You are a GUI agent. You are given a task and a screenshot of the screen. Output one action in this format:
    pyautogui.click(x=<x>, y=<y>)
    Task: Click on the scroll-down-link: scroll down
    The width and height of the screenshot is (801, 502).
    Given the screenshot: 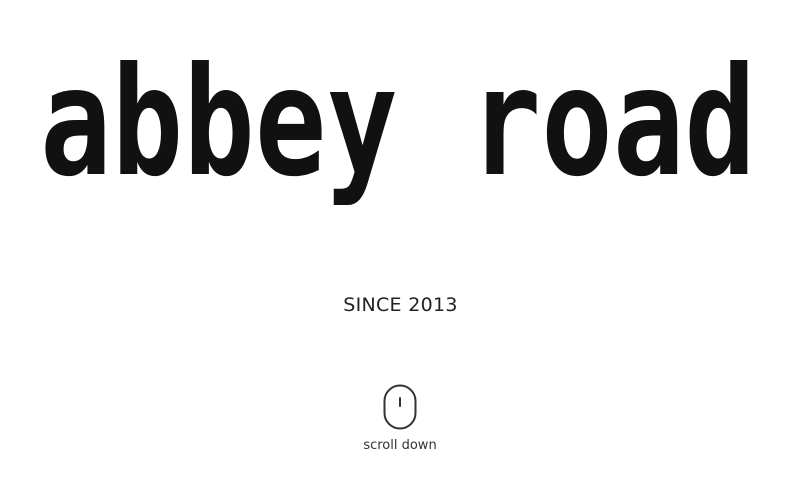 What is the action you would take?
    pyautogui.click(x=400, y=424)
    